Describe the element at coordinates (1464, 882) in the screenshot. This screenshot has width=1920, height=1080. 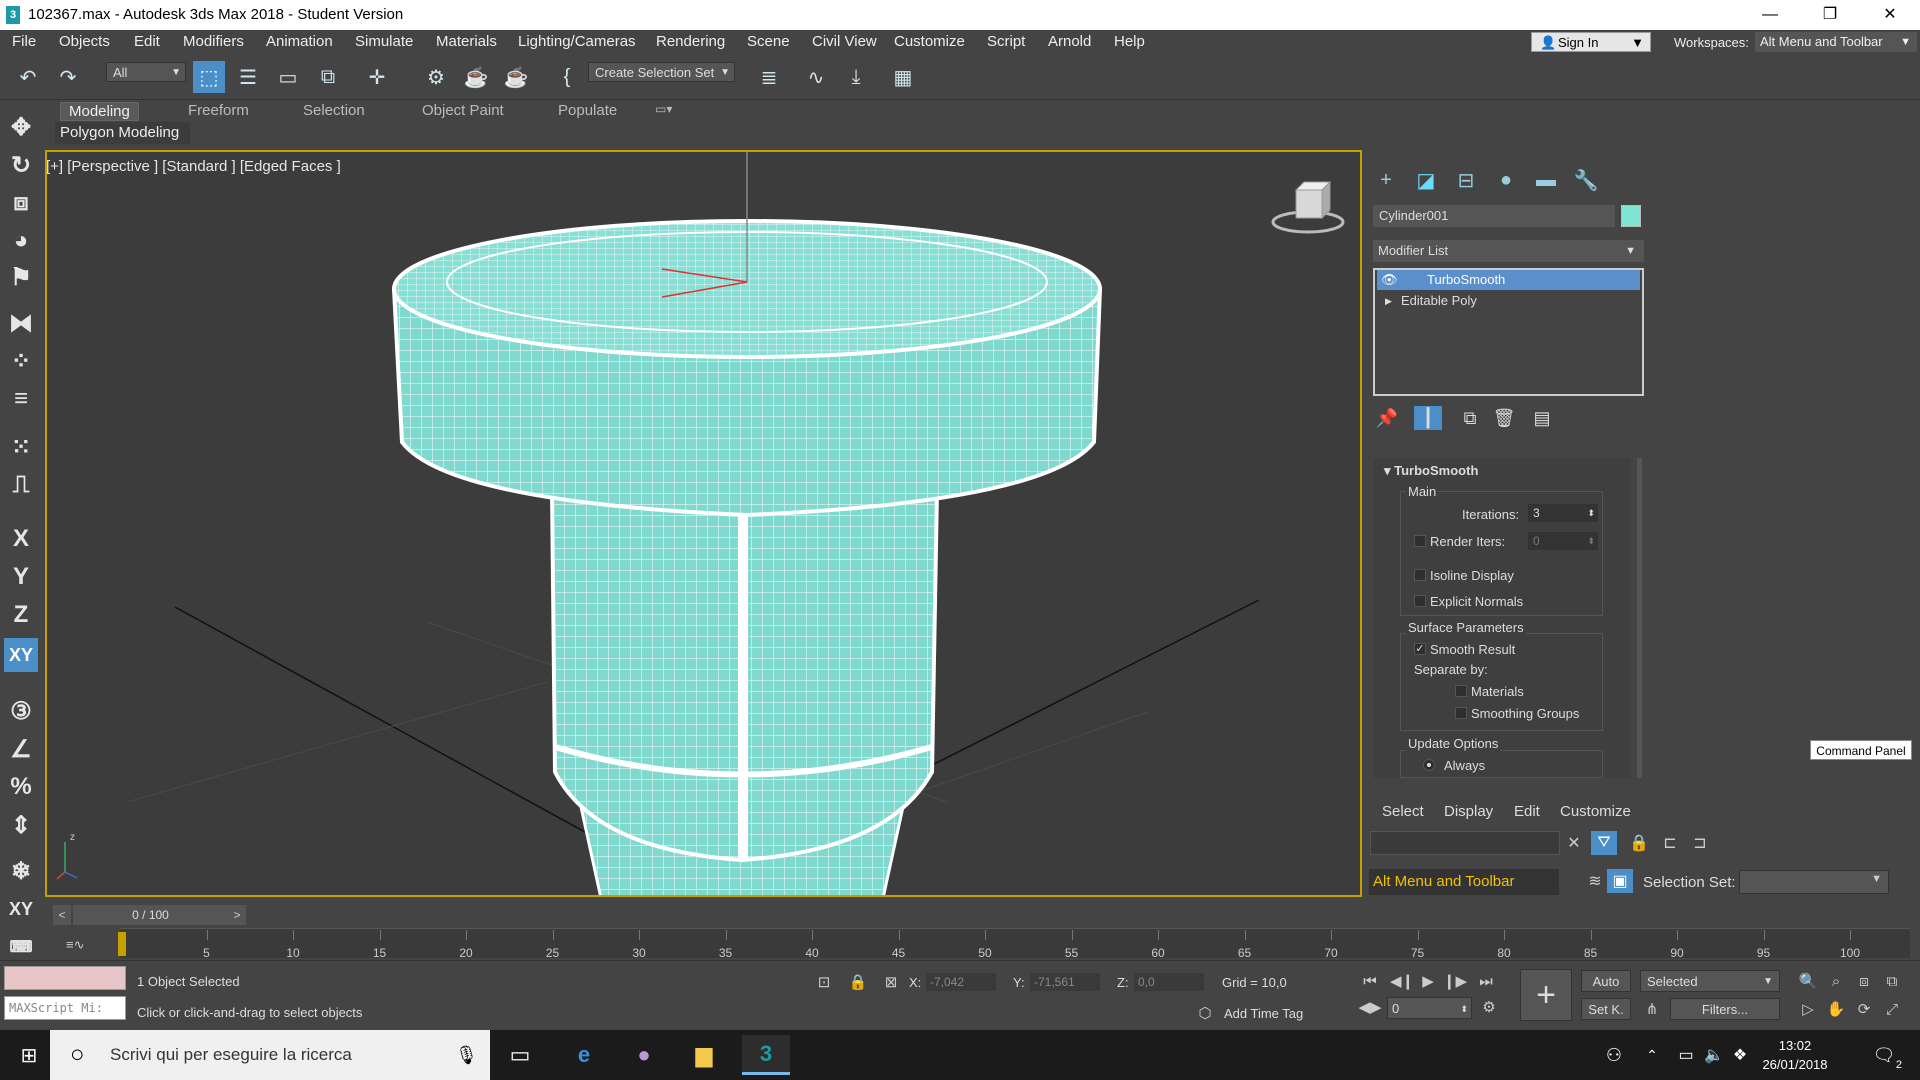
I see `workspace-dropdown: Alt Menu and Toolbar` at that location.